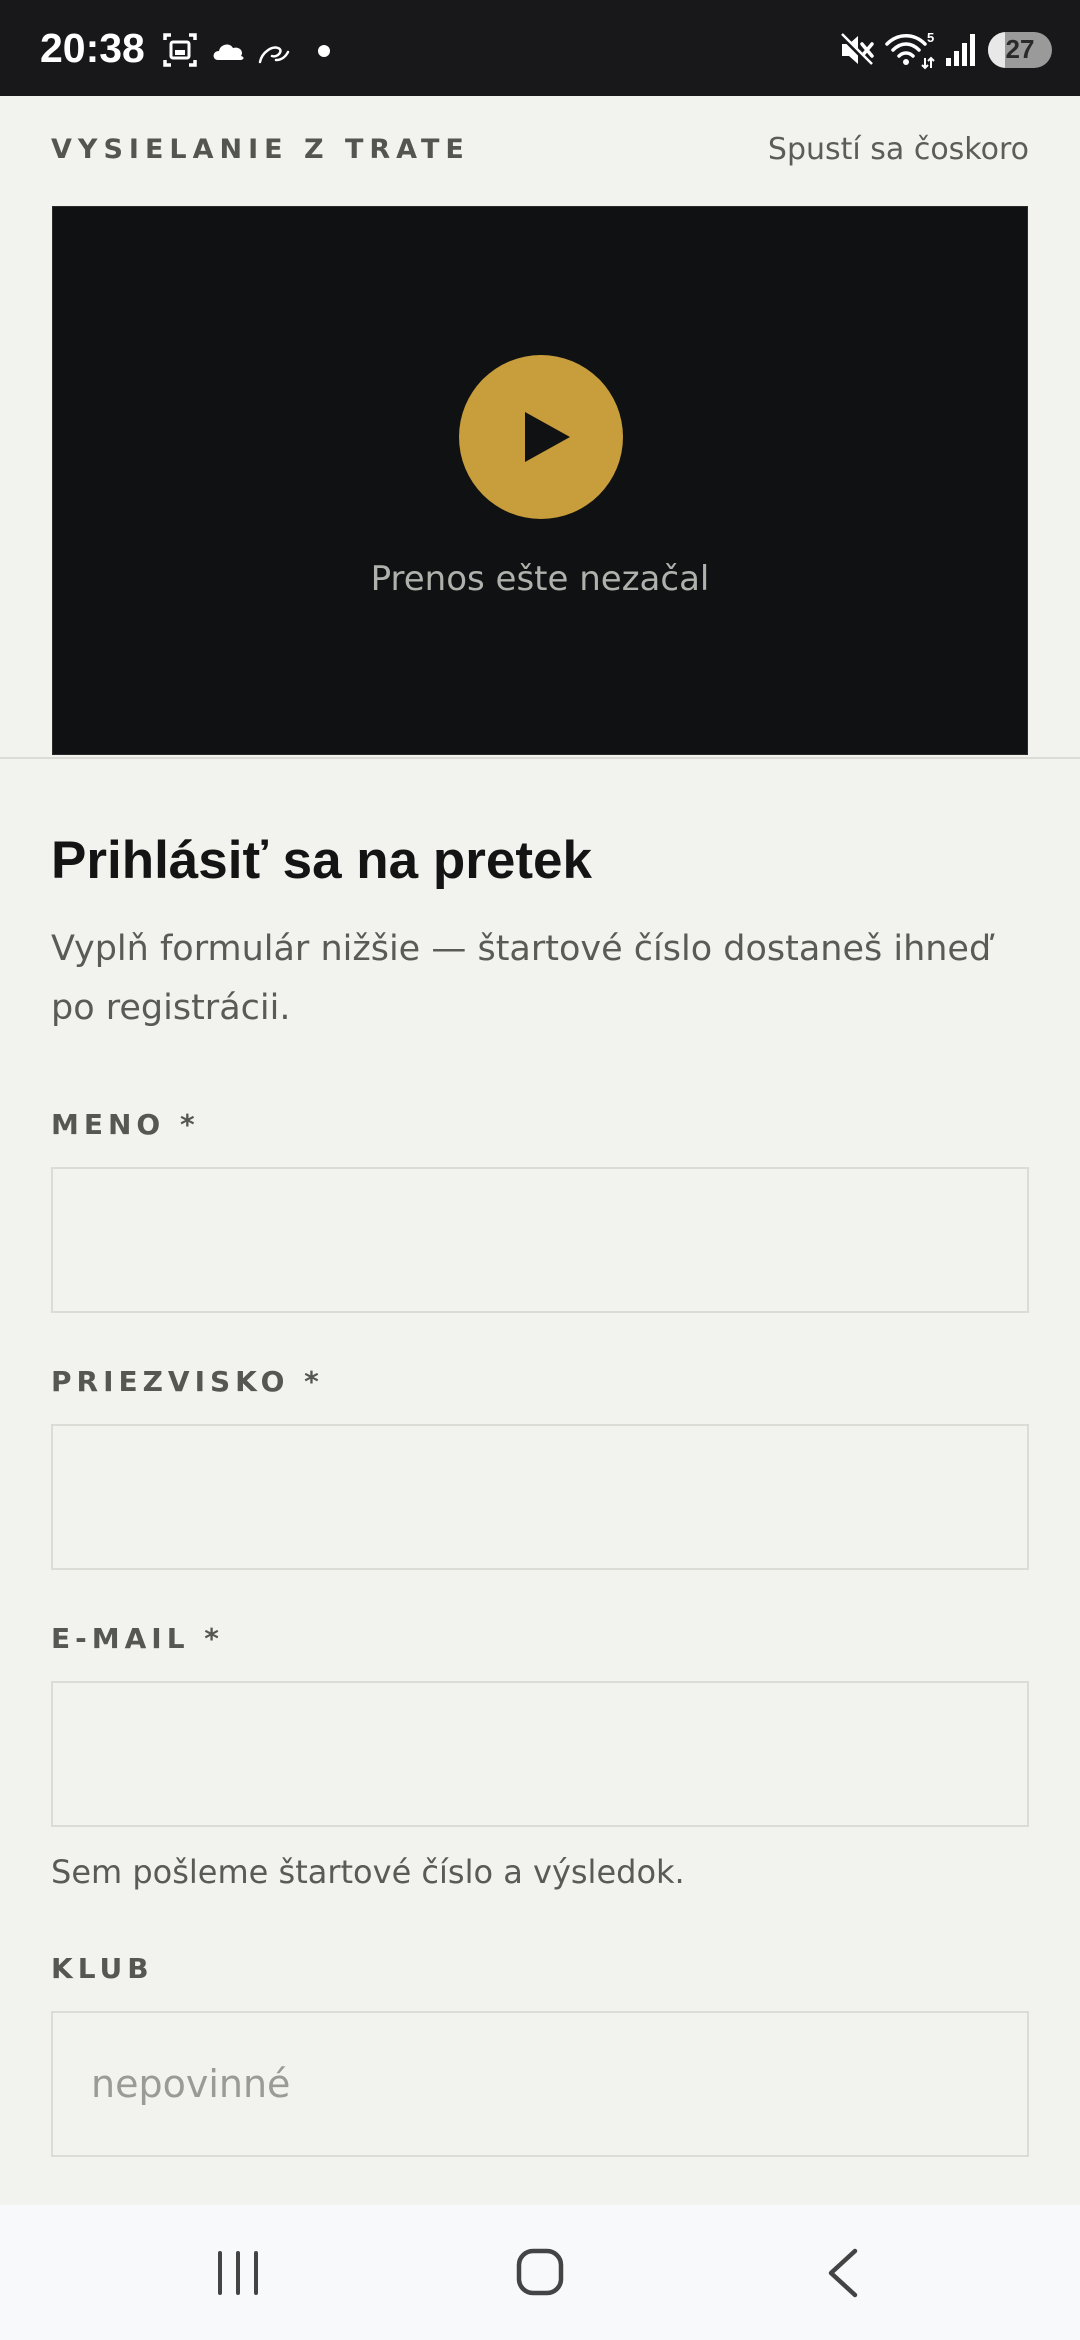 This screenshot has height=2340, width=1080. Describe the element at coordinates (930, 37) in the screenshot. I see `wifi-badge: 5` at that location.